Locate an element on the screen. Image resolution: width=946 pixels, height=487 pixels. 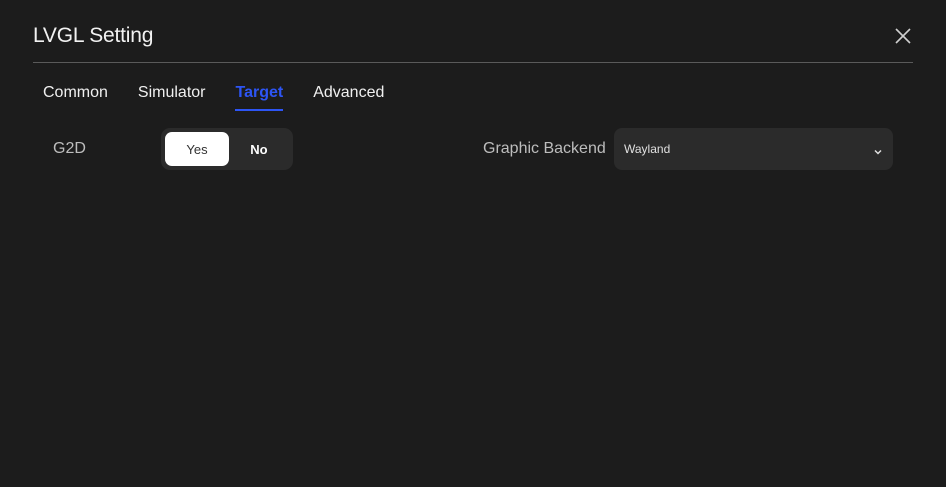
graphic-backend-label: Graphic Backend is located at coordinates (544, 148).